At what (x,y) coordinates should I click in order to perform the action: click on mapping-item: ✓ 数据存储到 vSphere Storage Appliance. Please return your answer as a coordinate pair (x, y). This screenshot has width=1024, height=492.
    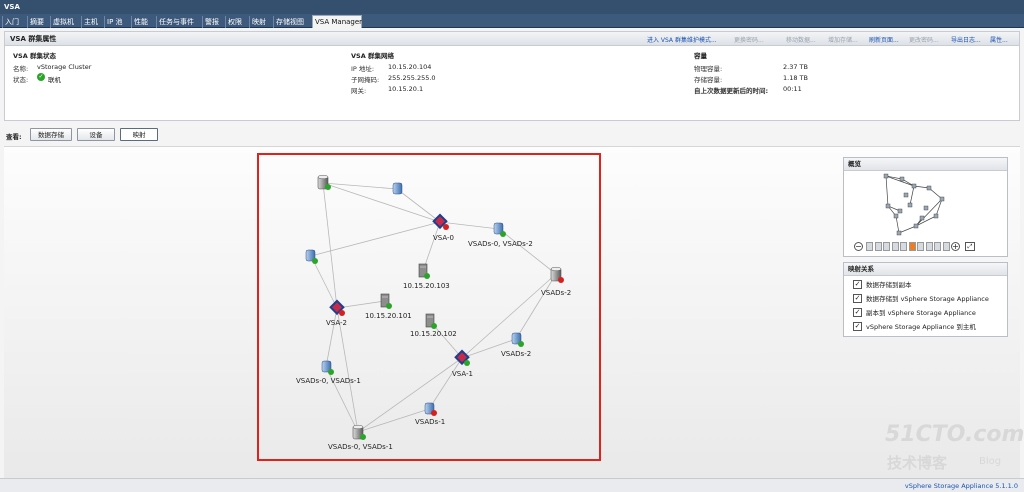
    Looking at the image, I should click on (921, 299).